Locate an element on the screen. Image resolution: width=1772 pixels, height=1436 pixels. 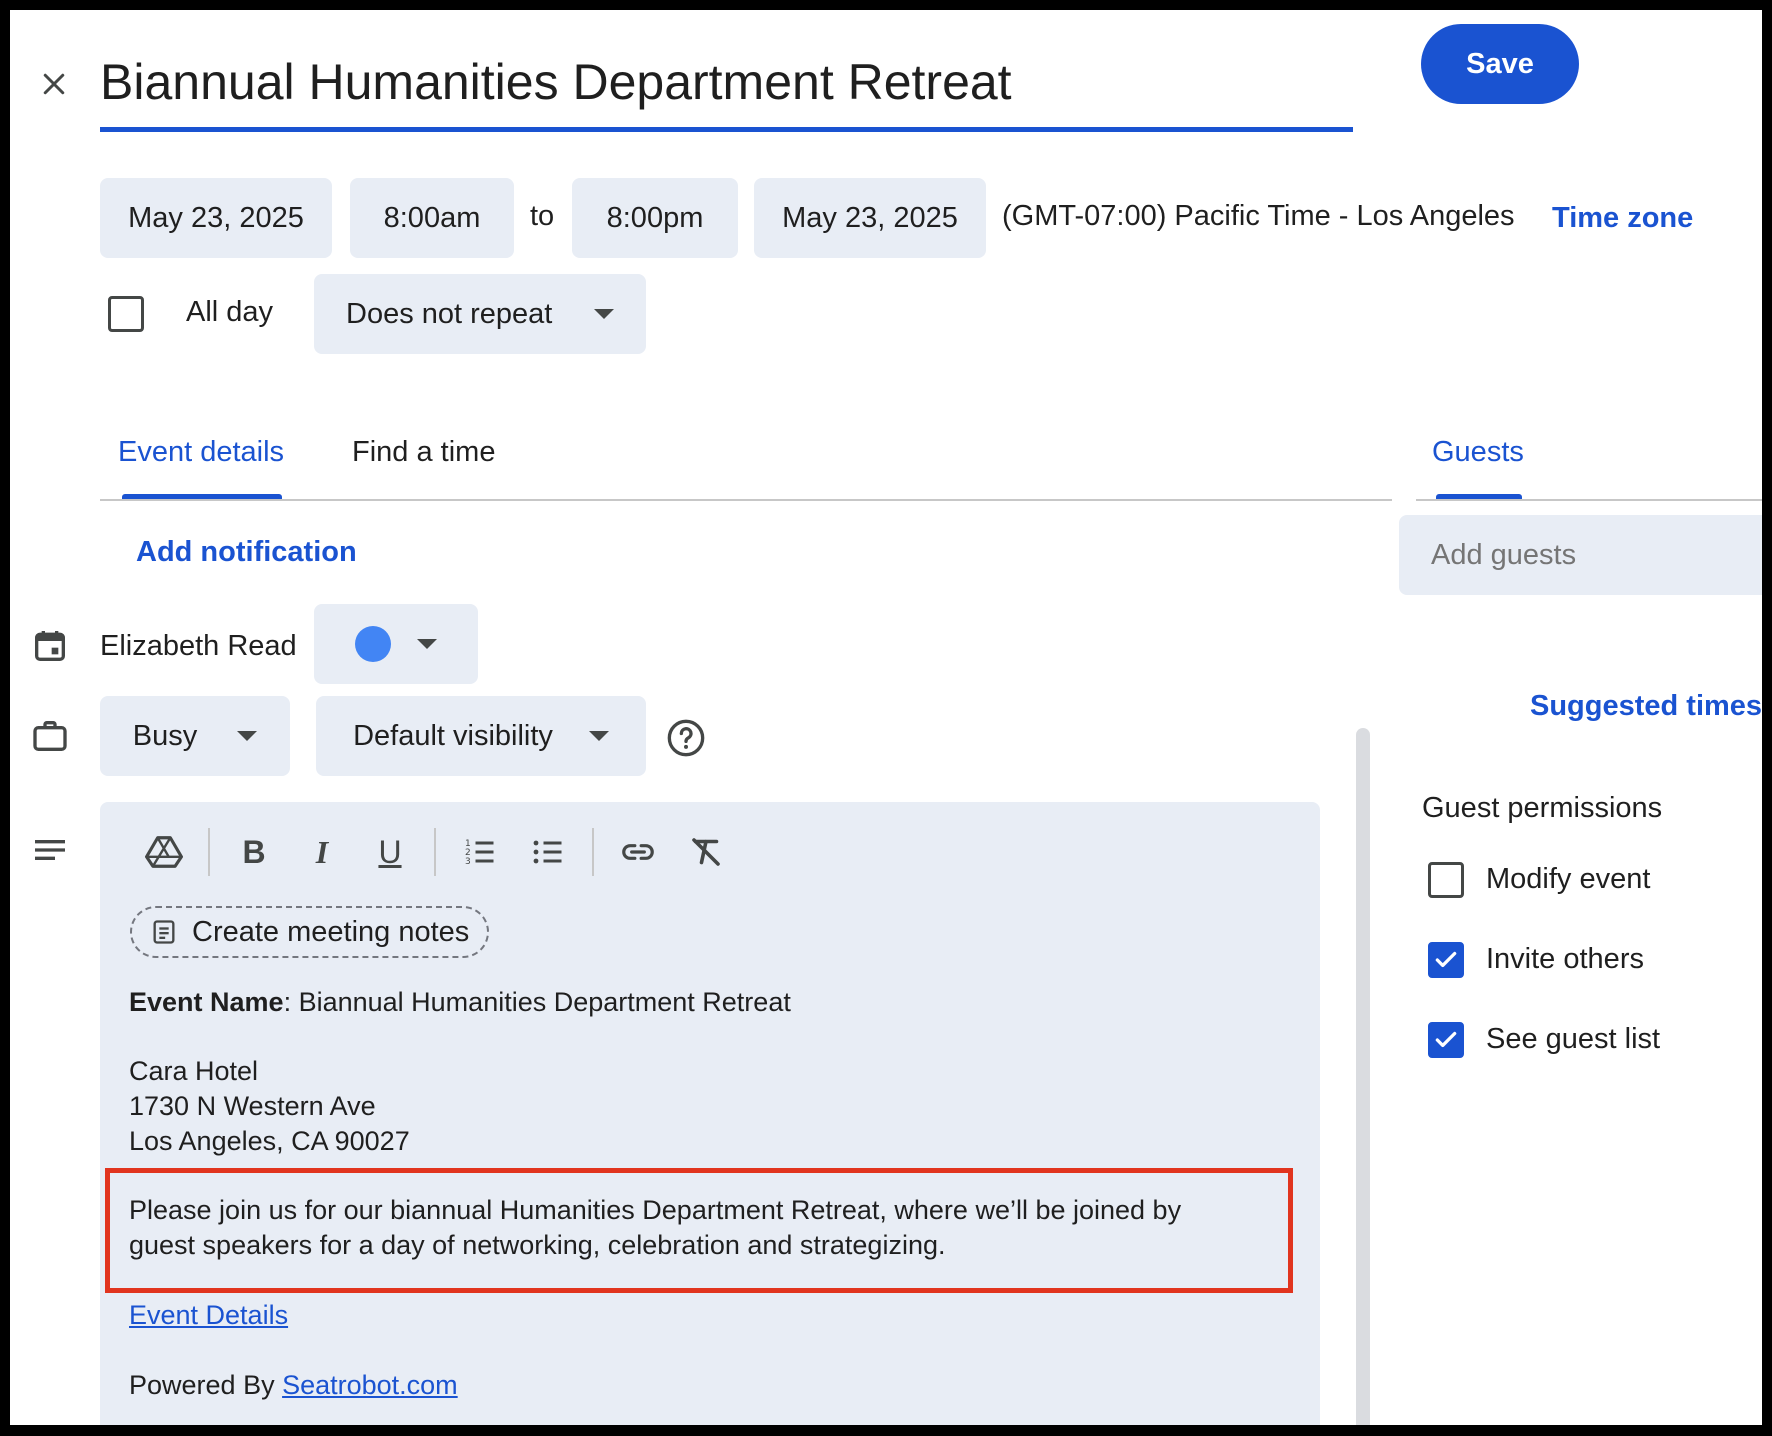
venue-name: Cara Hotel is located at coordinates (194, 1071).